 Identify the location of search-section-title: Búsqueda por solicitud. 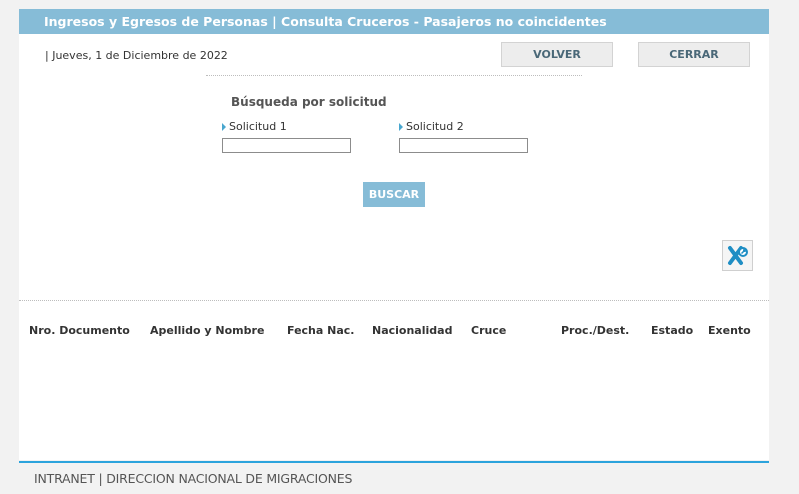
(309, 102).